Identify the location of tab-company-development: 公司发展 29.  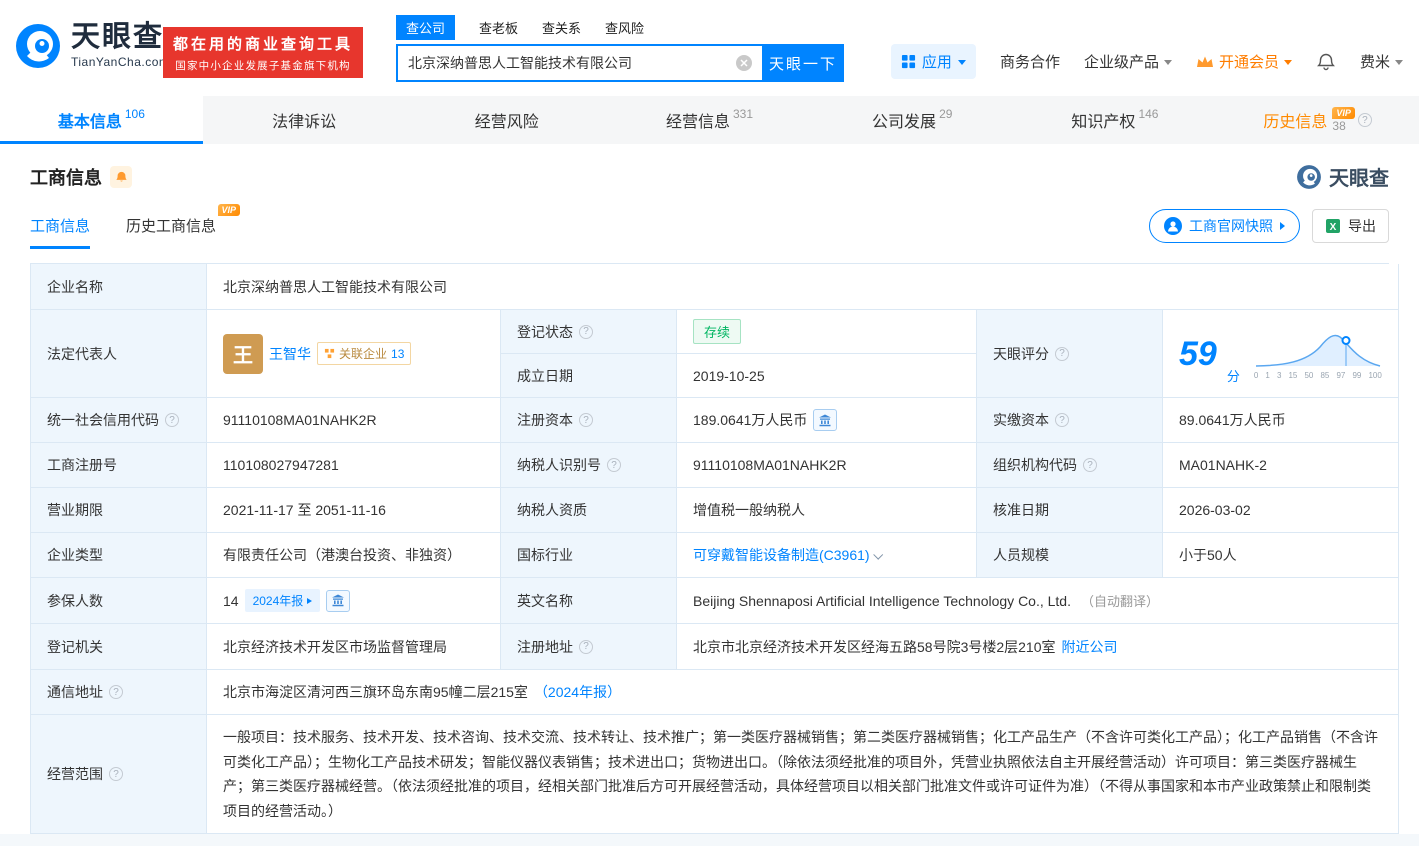
(912, 120).